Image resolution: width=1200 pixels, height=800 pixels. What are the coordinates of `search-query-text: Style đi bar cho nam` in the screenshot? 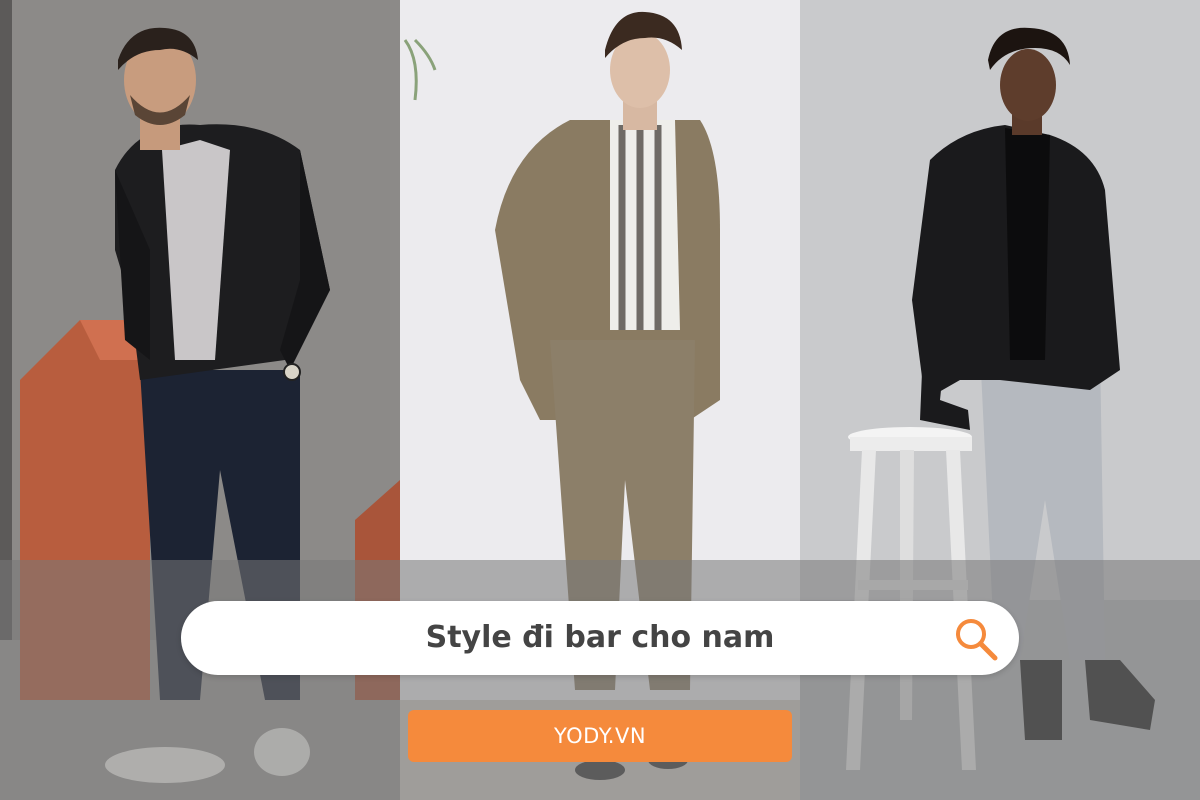 It's located at (600, 637).